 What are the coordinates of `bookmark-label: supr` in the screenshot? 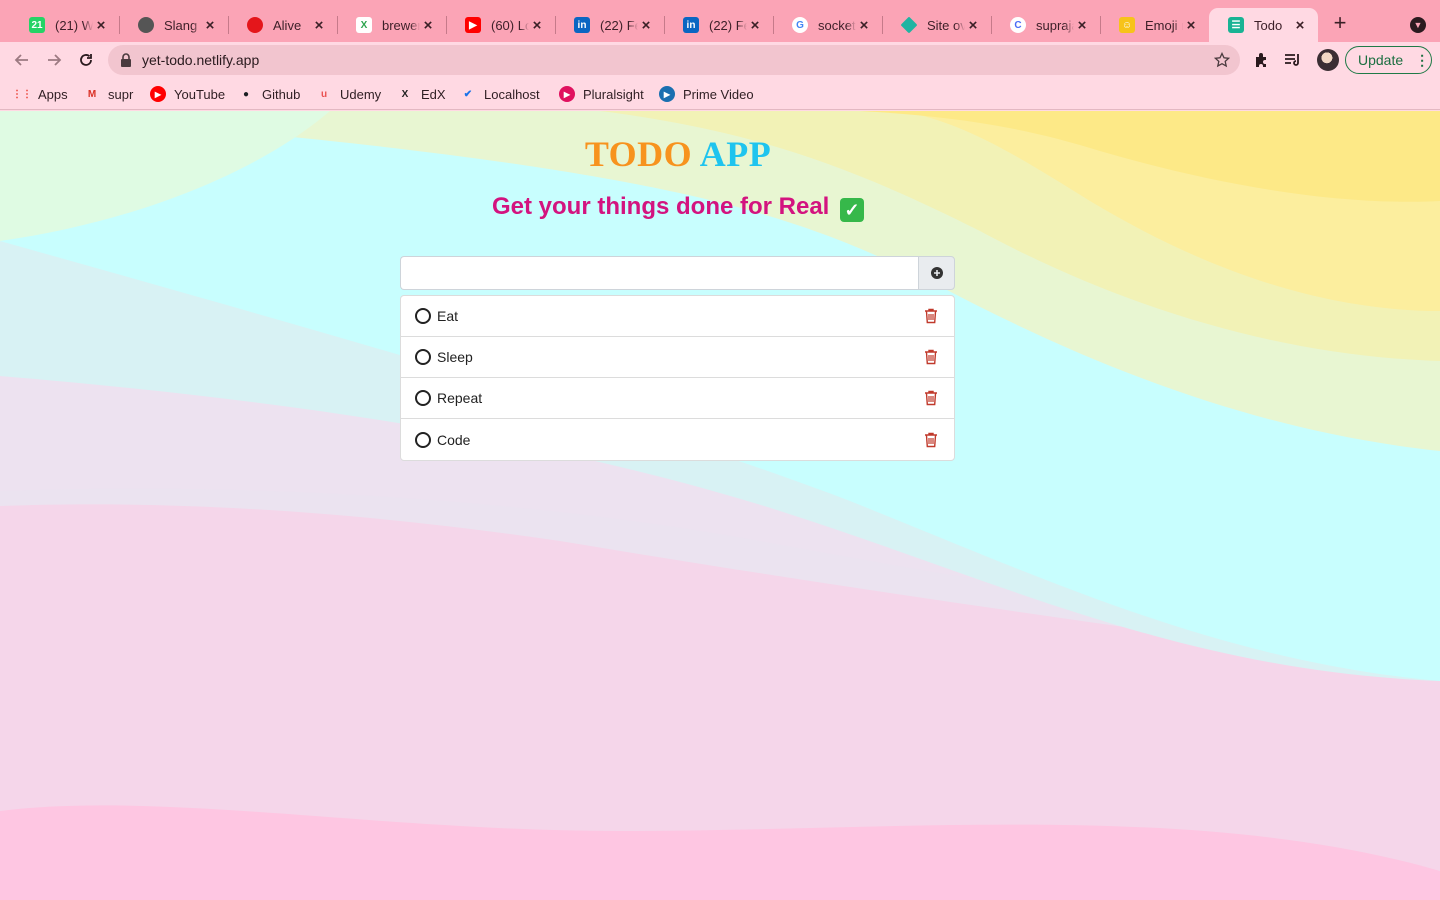 It's located at (121, 94).